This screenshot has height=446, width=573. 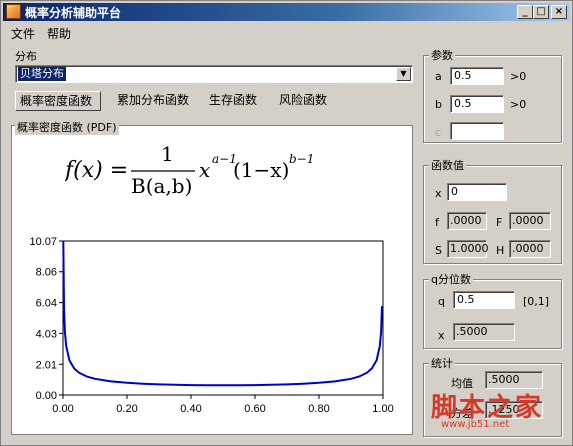 I want to click on tab-pdf: 概率密度函数, so click(x=58, y=101).